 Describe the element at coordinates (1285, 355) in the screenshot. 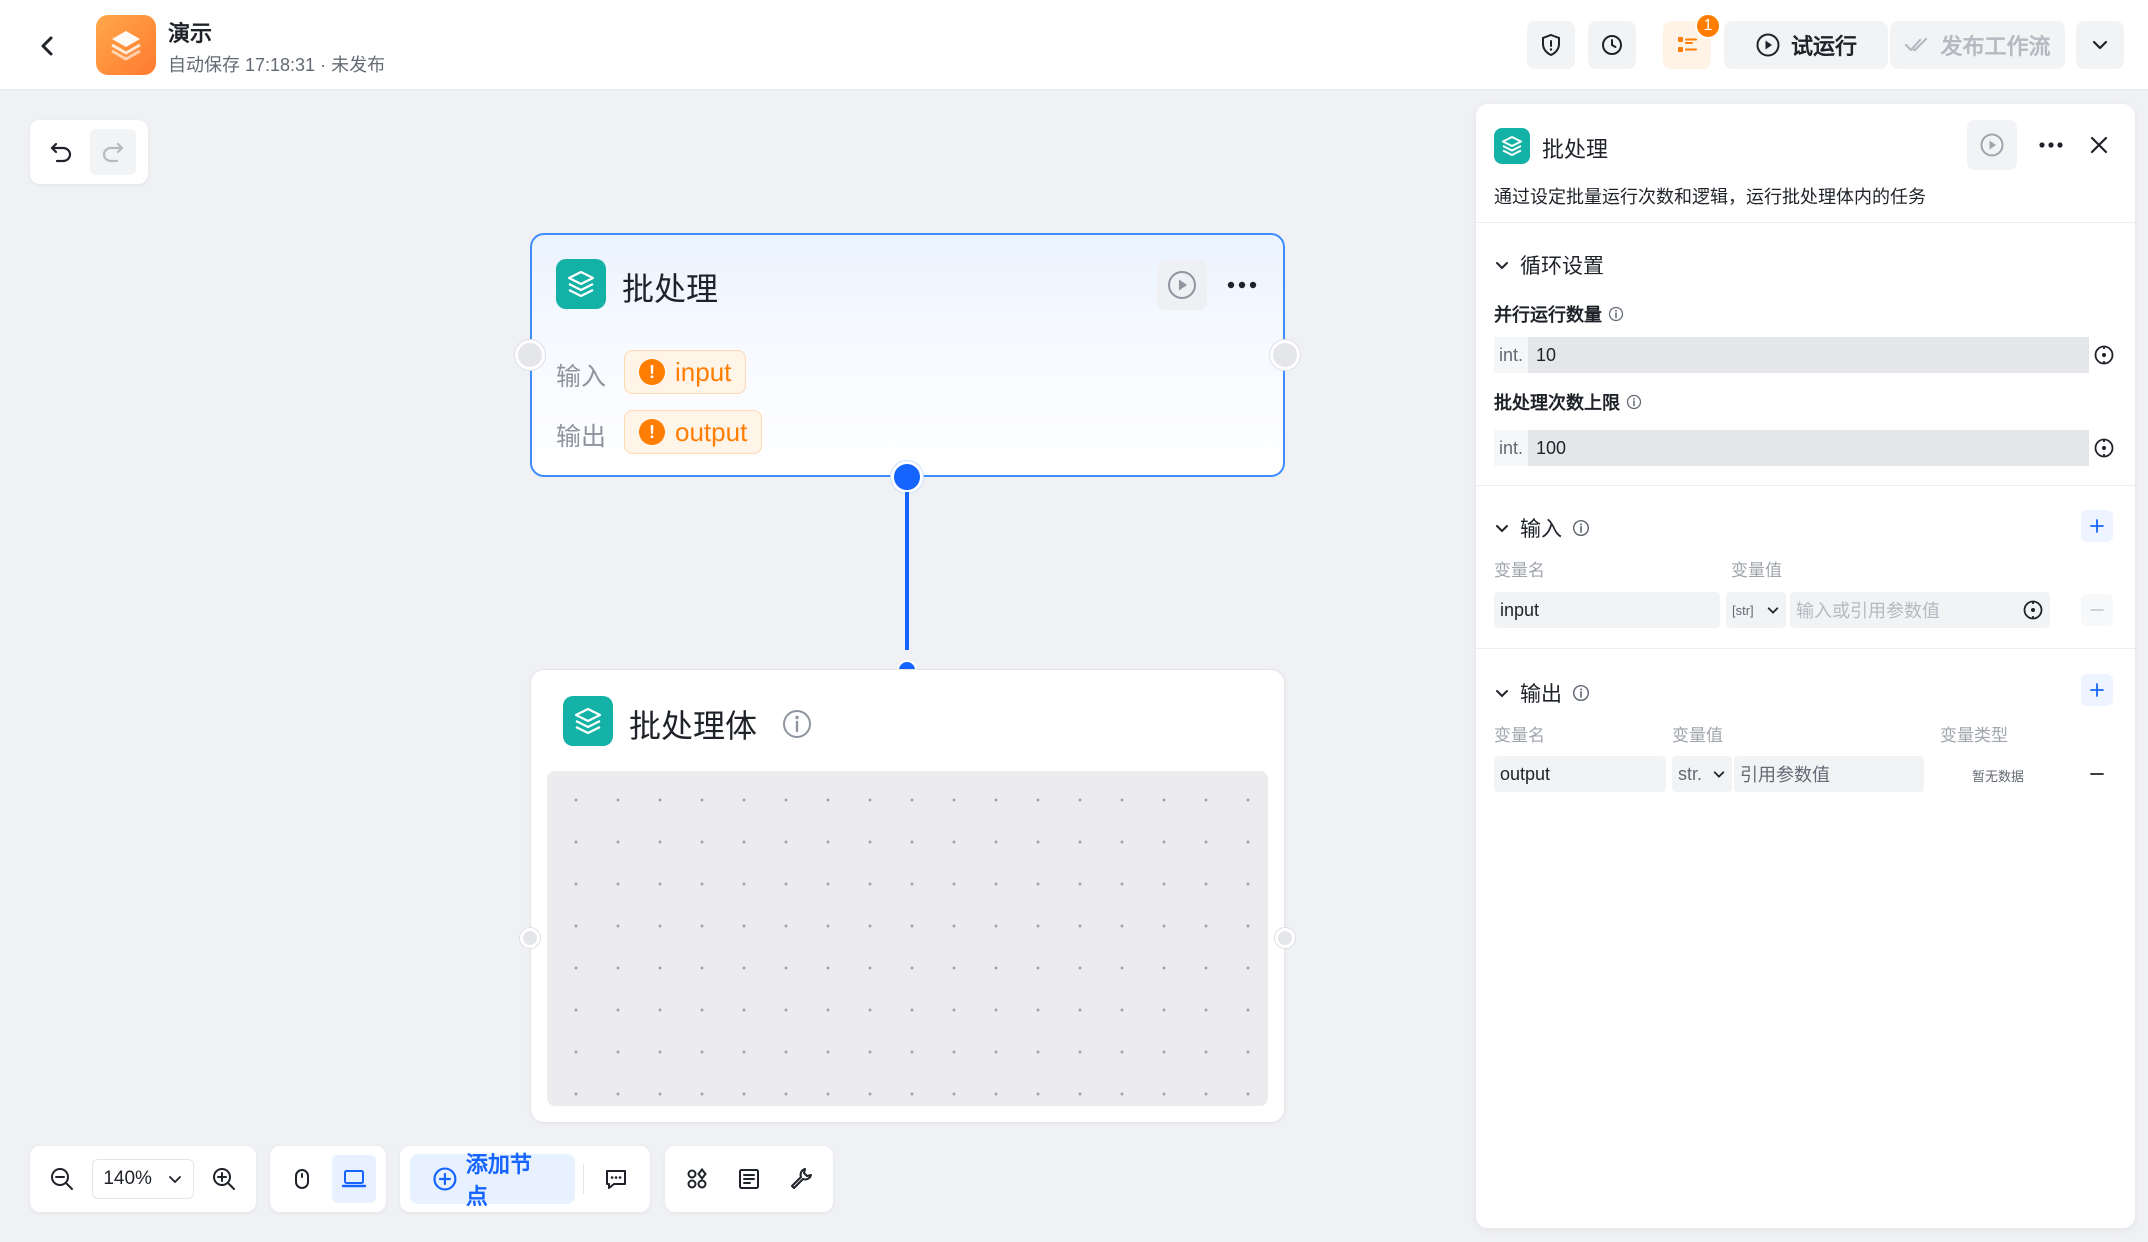

I see `batch-node-output-port` at that location.